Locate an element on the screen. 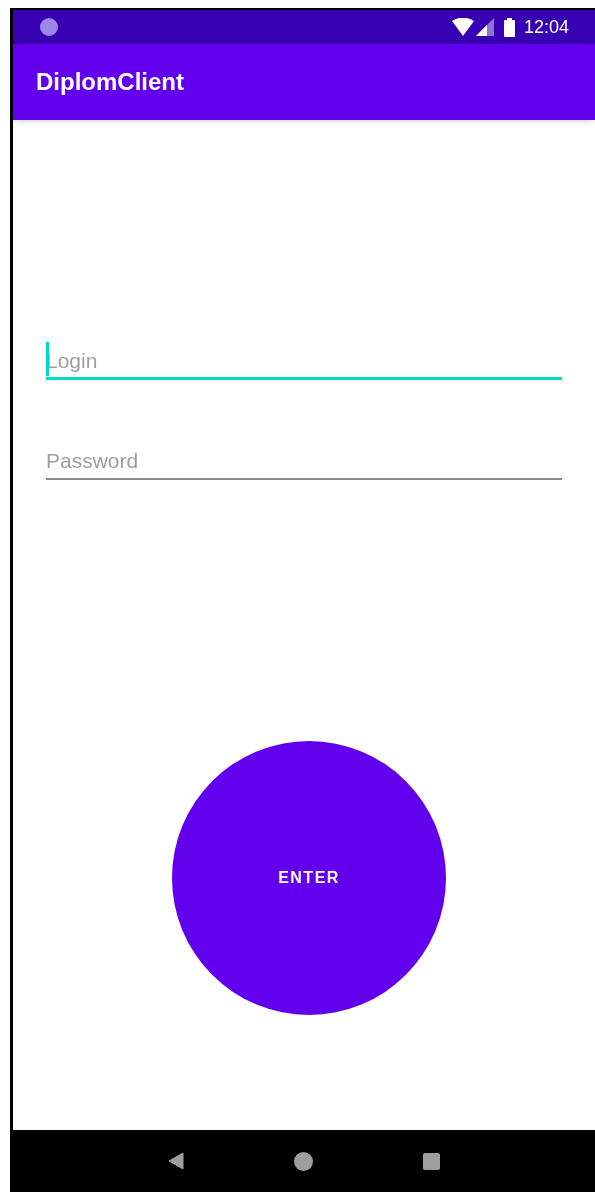 This screenshot has height=1192, width=595. text-field: Password is located at coordinates (304, 460).